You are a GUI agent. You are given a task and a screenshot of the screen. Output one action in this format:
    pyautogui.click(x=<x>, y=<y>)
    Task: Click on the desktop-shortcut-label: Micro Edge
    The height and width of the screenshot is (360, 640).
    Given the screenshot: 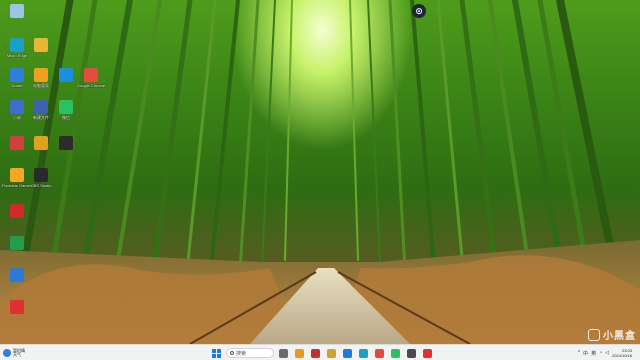 What is the action you would take?
    pyautogui.click(x=17, y=55)
    